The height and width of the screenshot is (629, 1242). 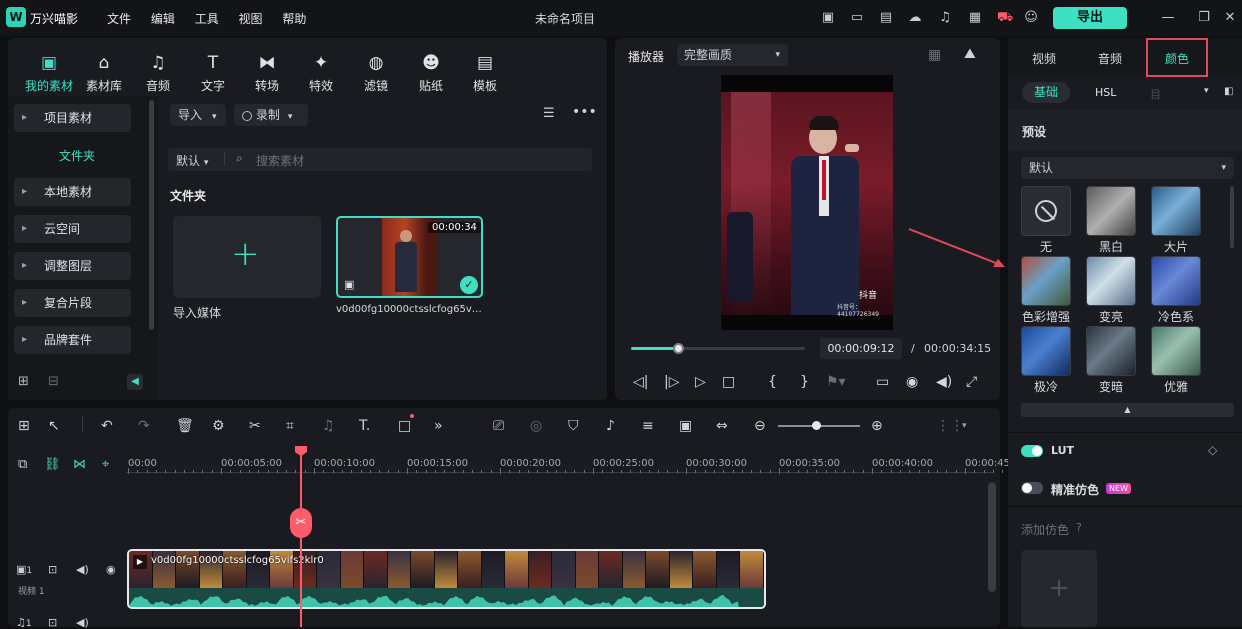 I want to click on tool-stickers: ☻ 贴纸, so click(x=431, y=73).